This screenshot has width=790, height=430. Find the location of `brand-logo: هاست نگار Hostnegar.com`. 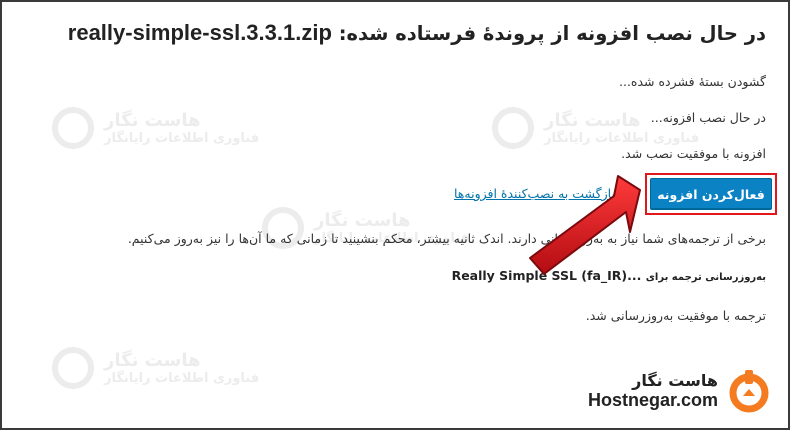

brand-logo: هاست نگار Hostnegar.com is located at coordinates (680, 391).